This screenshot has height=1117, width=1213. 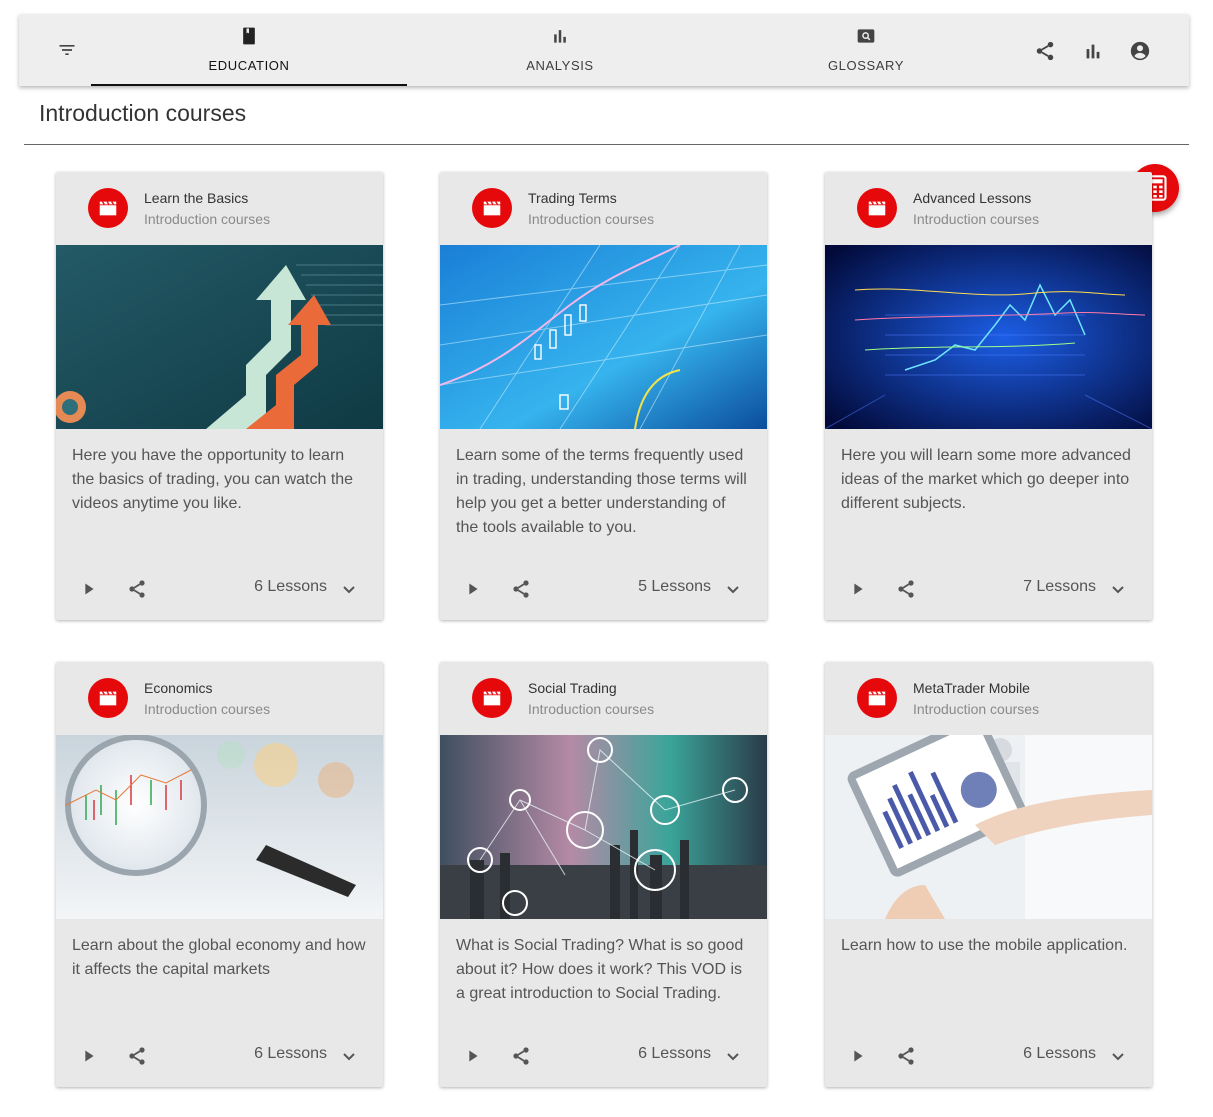 I want to click on search-icon, so click(x=866, y=36).